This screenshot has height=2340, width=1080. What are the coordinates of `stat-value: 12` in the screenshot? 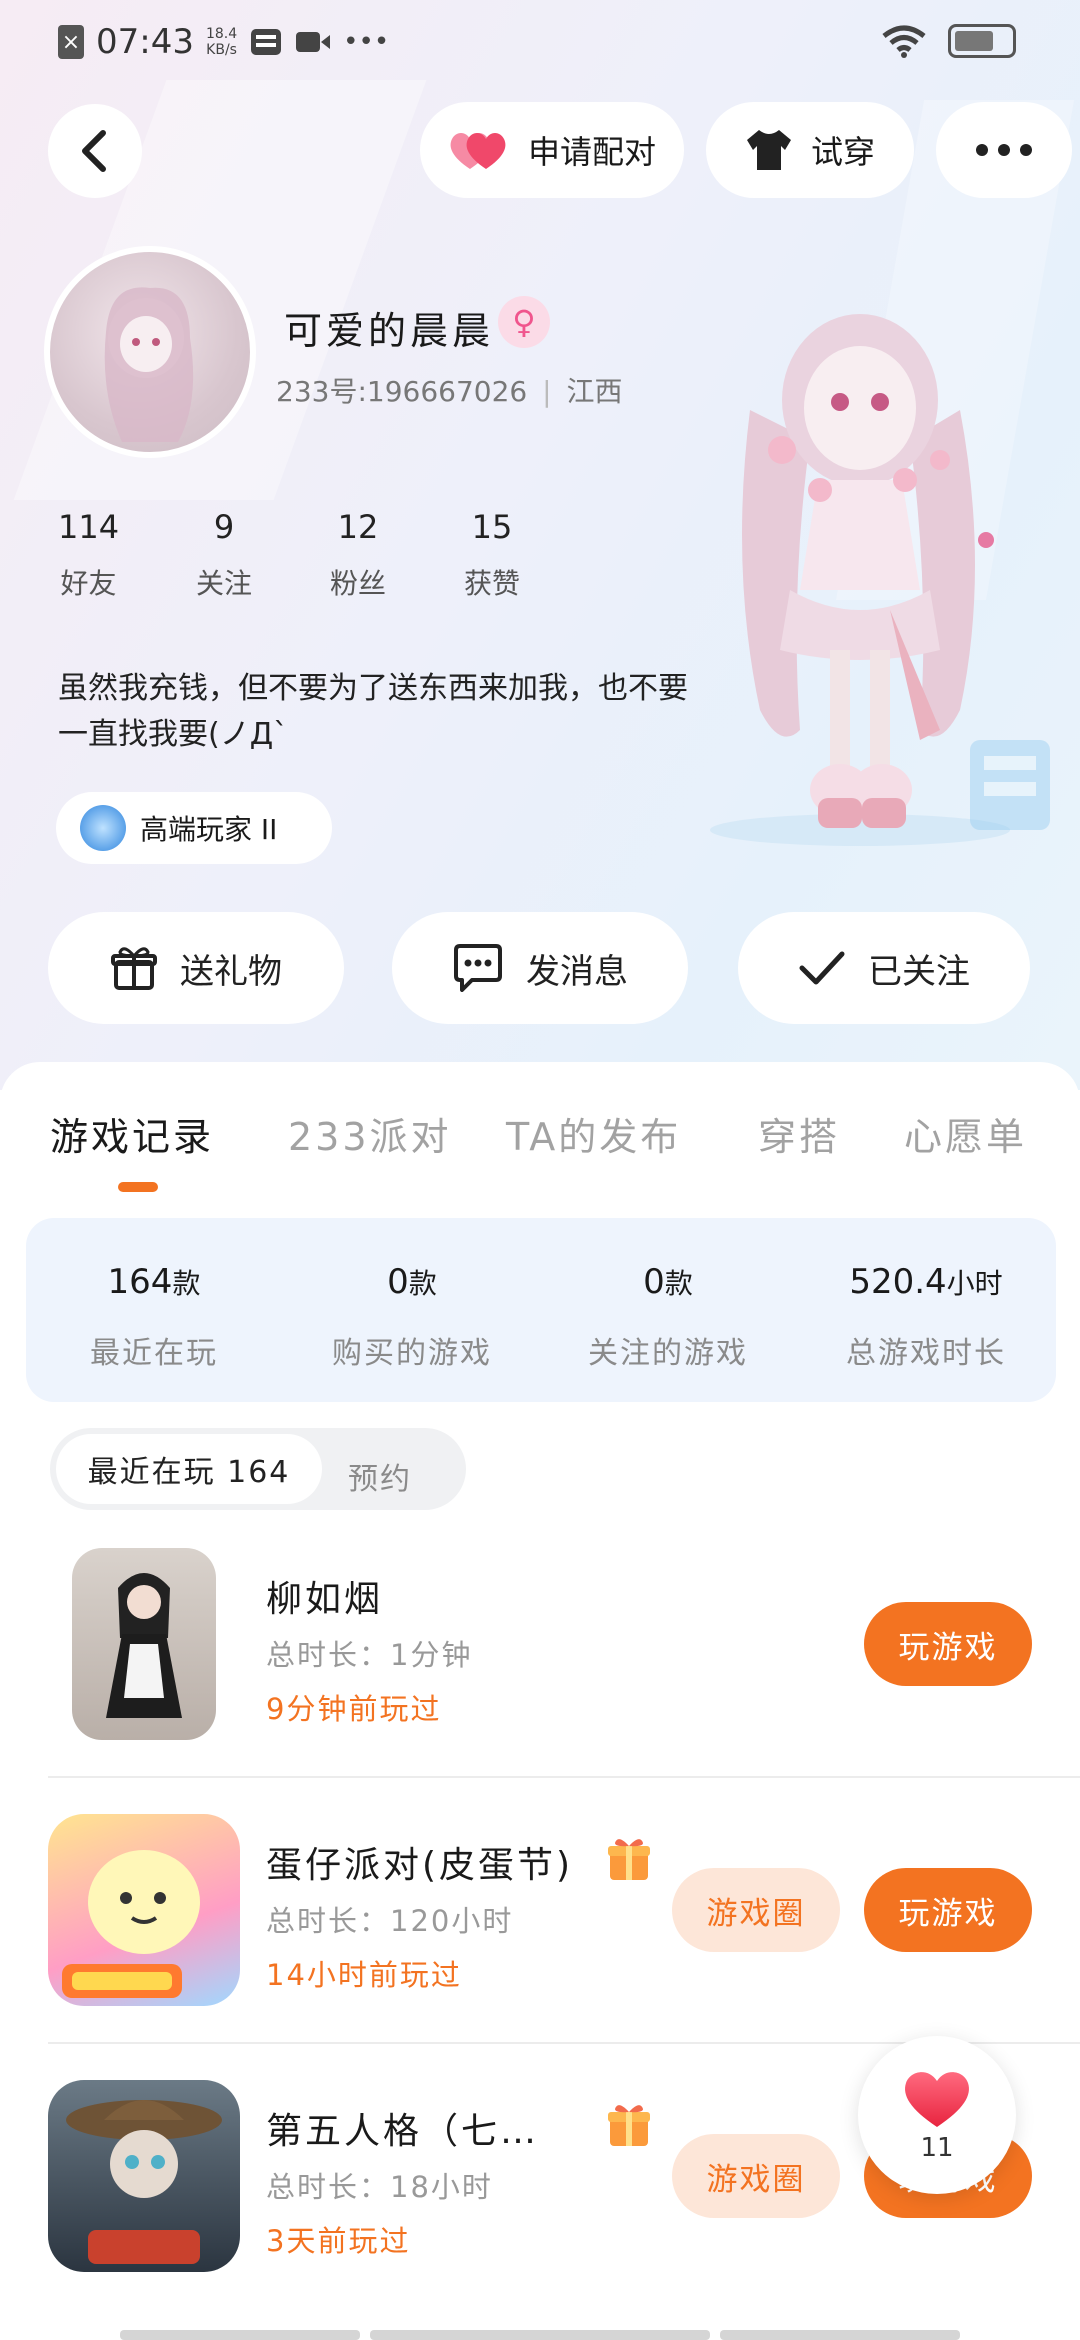 It's located at (358, 527).